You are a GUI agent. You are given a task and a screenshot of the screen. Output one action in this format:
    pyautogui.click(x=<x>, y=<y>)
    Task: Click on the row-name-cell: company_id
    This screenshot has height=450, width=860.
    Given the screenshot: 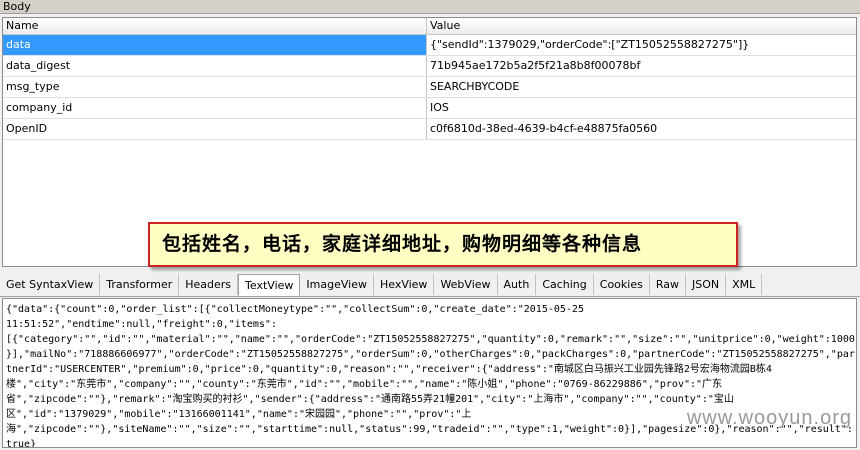 What is the action you would take?
    pyautogui.click(x=215, y=108)
    